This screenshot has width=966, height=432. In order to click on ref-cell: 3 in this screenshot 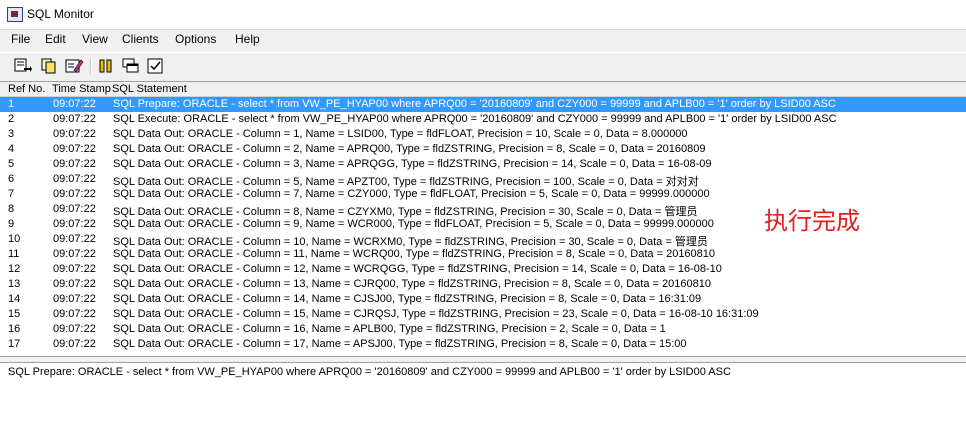, I will do `click(11, 134)`.